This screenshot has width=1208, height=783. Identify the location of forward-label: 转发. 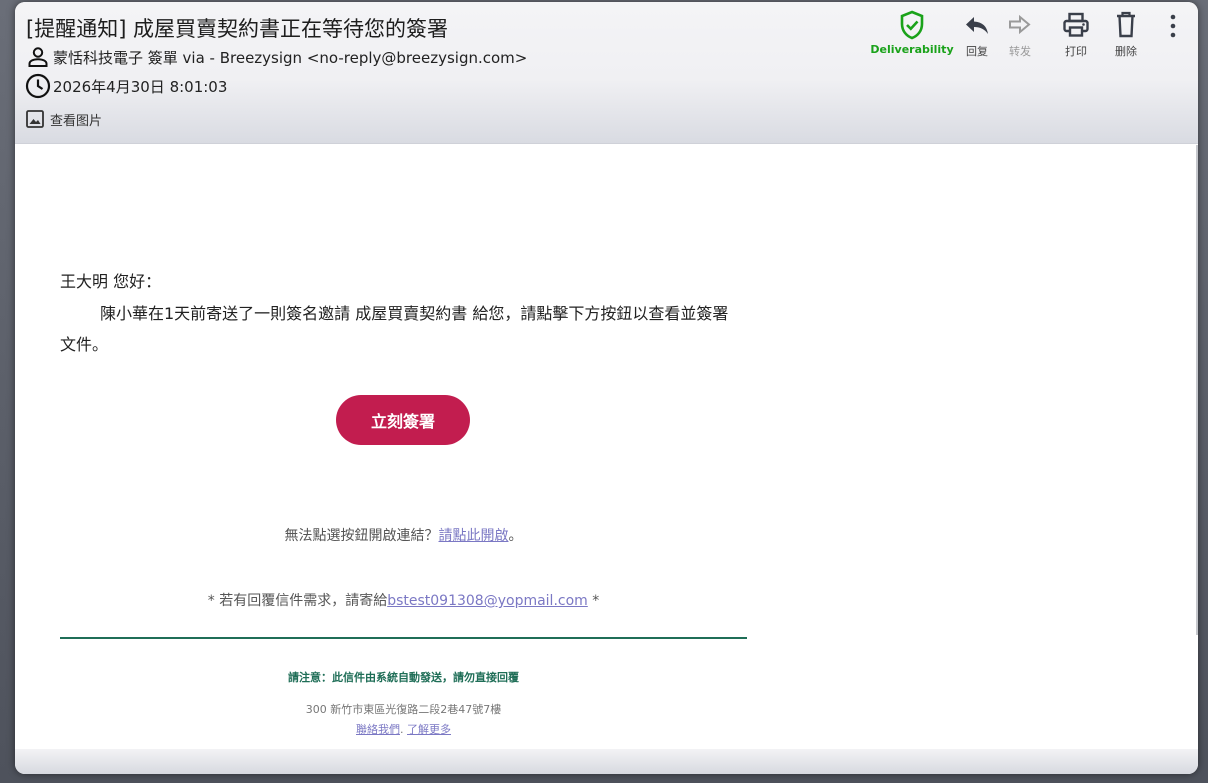
(1020, 51).